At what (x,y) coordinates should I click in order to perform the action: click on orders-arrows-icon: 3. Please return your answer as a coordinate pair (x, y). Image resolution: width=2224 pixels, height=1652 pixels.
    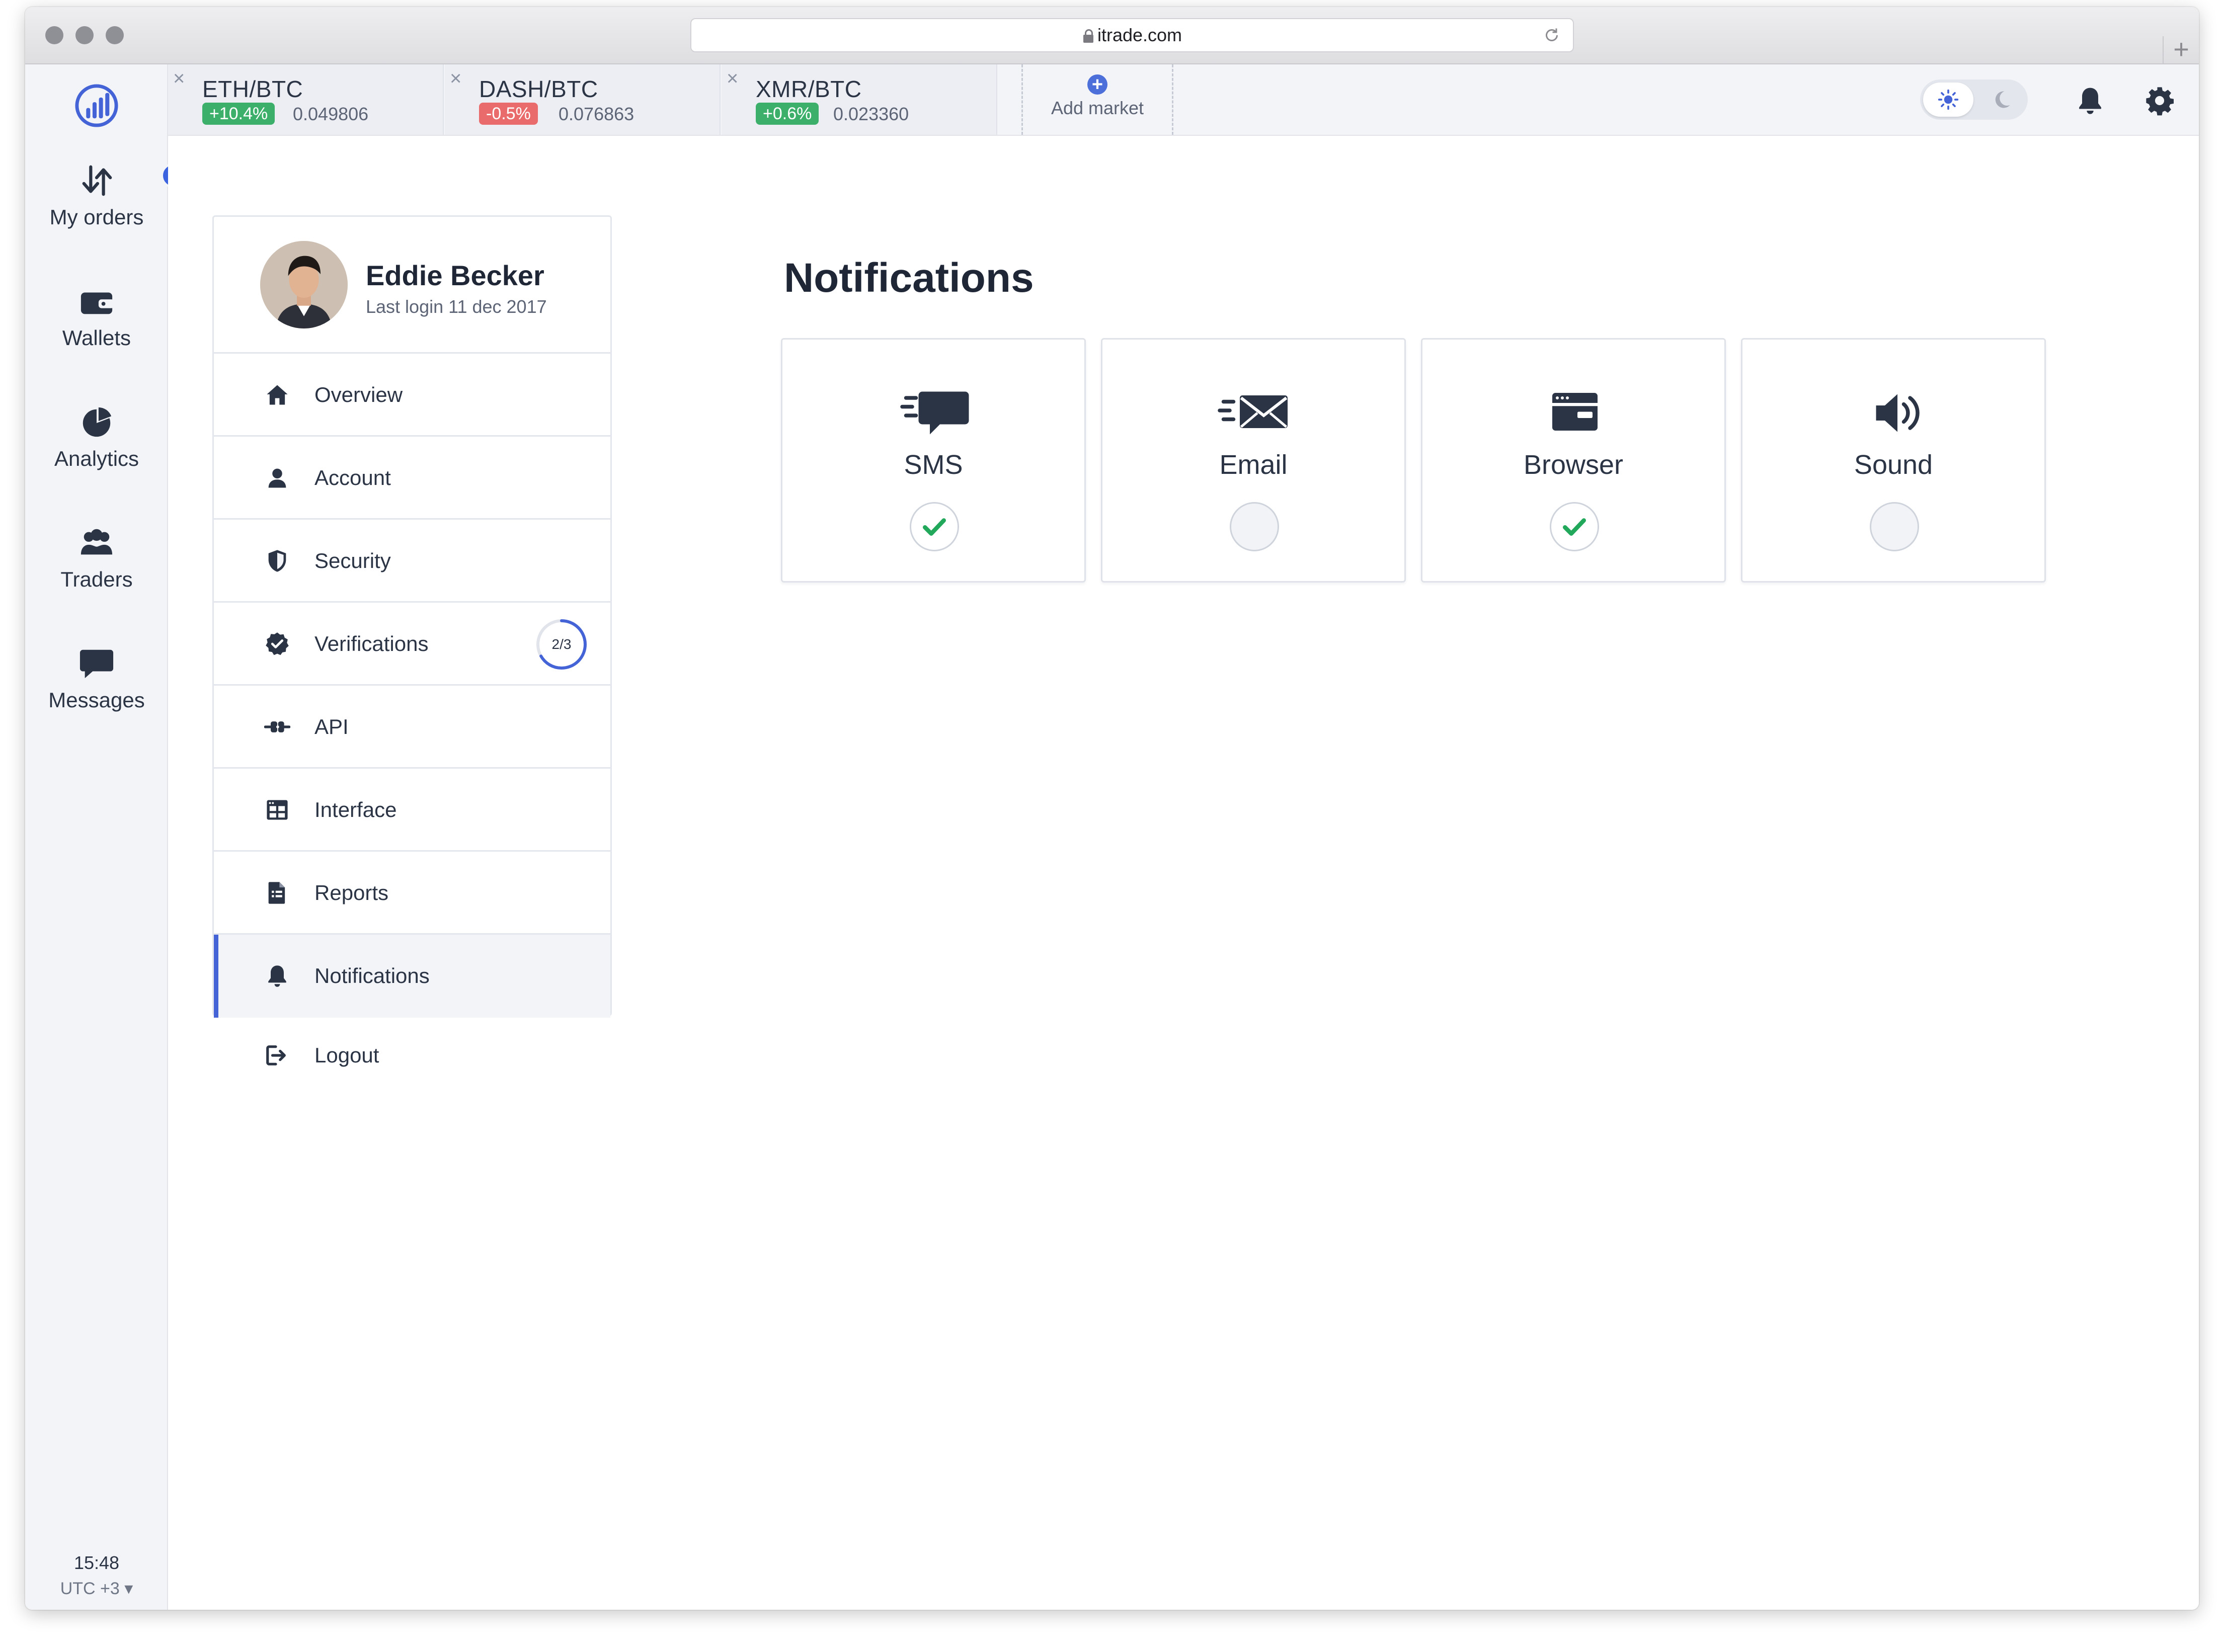
    Looking at the image, I should click on (131, 180).